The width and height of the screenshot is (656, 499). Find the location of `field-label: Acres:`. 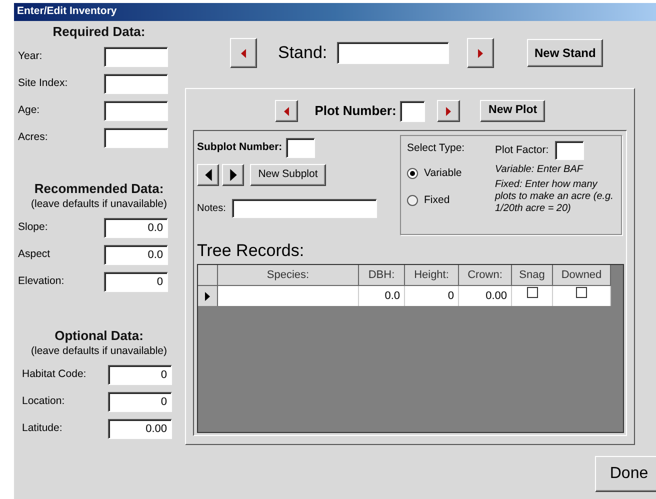

field-label: Acres: is located at coordinates (33, 138).